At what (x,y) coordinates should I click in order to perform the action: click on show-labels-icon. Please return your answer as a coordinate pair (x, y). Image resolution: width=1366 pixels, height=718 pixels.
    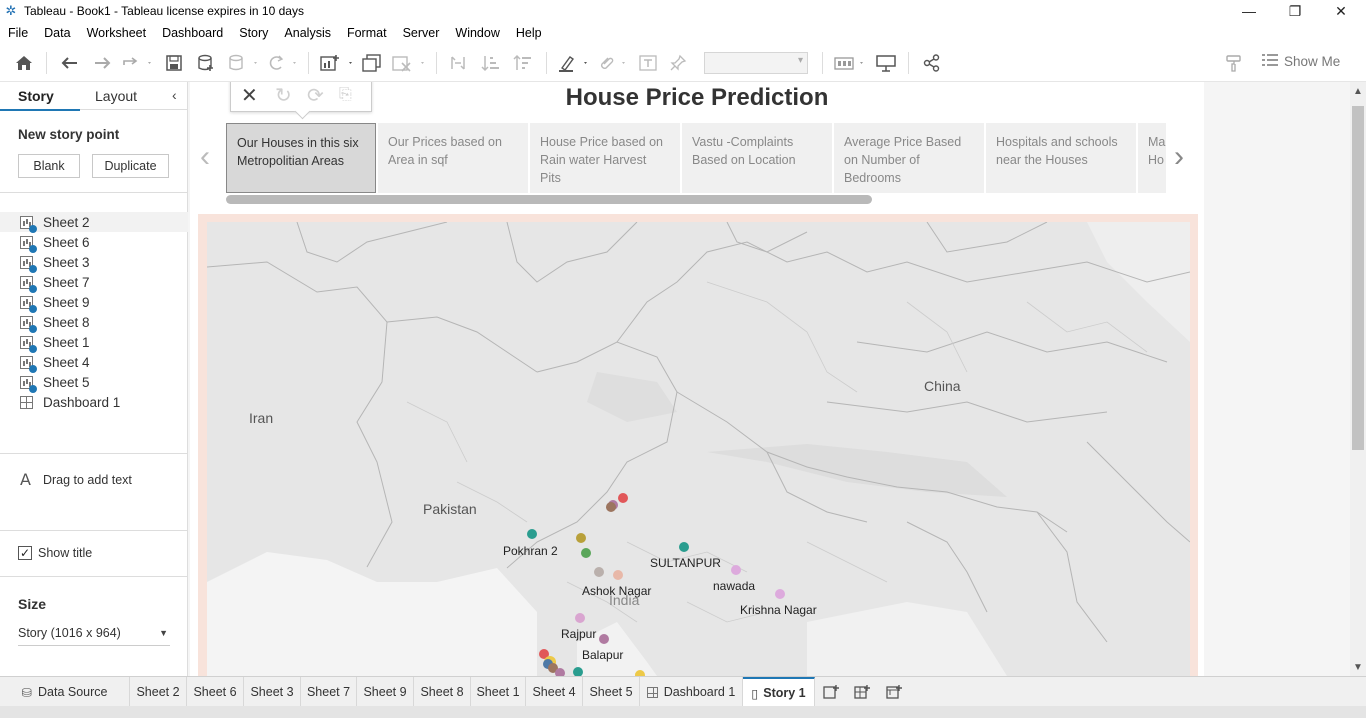
    Looking at the image, I should click on (648, 63).